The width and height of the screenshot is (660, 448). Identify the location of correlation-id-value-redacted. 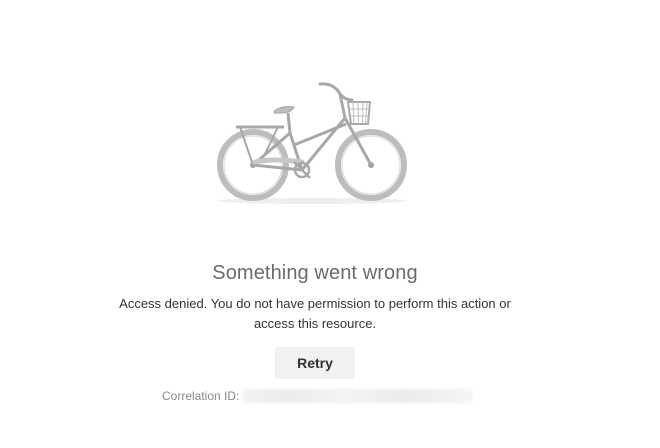
(358, 396).